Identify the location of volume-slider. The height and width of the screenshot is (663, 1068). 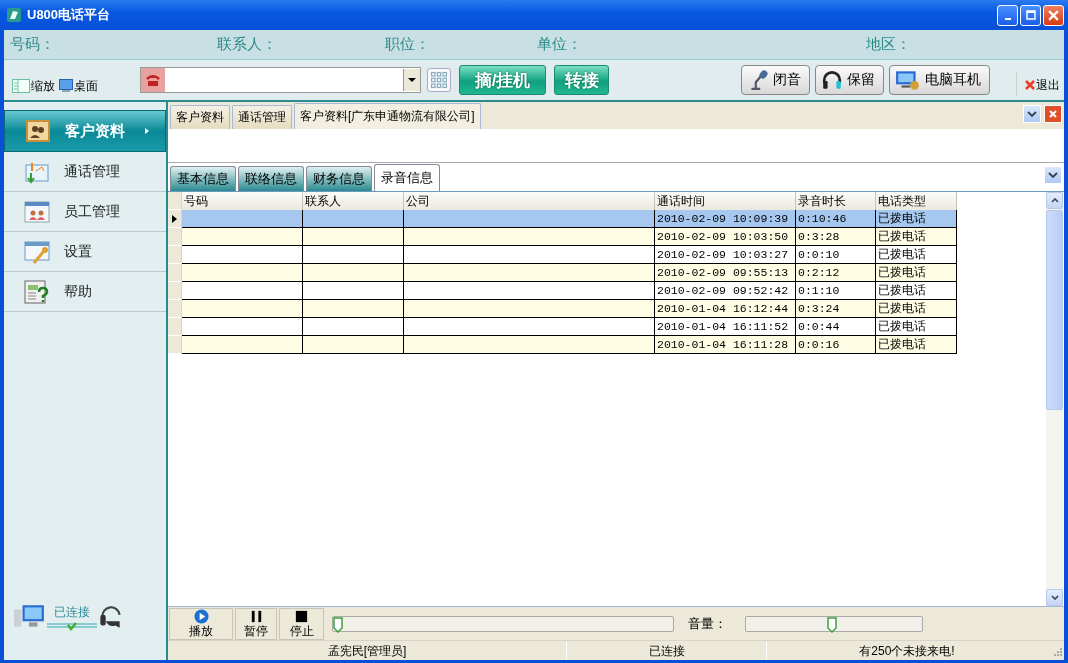
(834, 623).